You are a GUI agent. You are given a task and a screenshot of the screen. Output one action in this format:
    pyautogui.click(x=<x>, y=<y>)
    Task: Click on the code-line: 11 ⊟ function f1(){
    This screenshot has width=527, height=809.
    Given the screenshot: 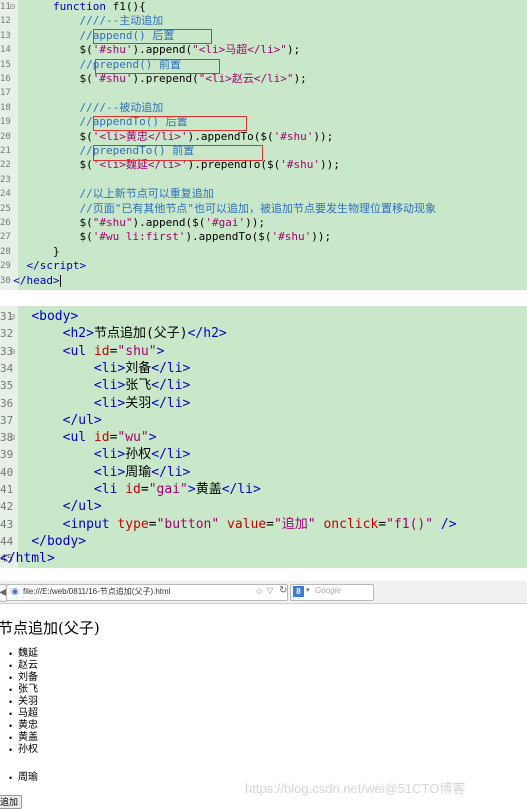 What is the action you would take?
    pyautogui.click(x=263, y=7)
    